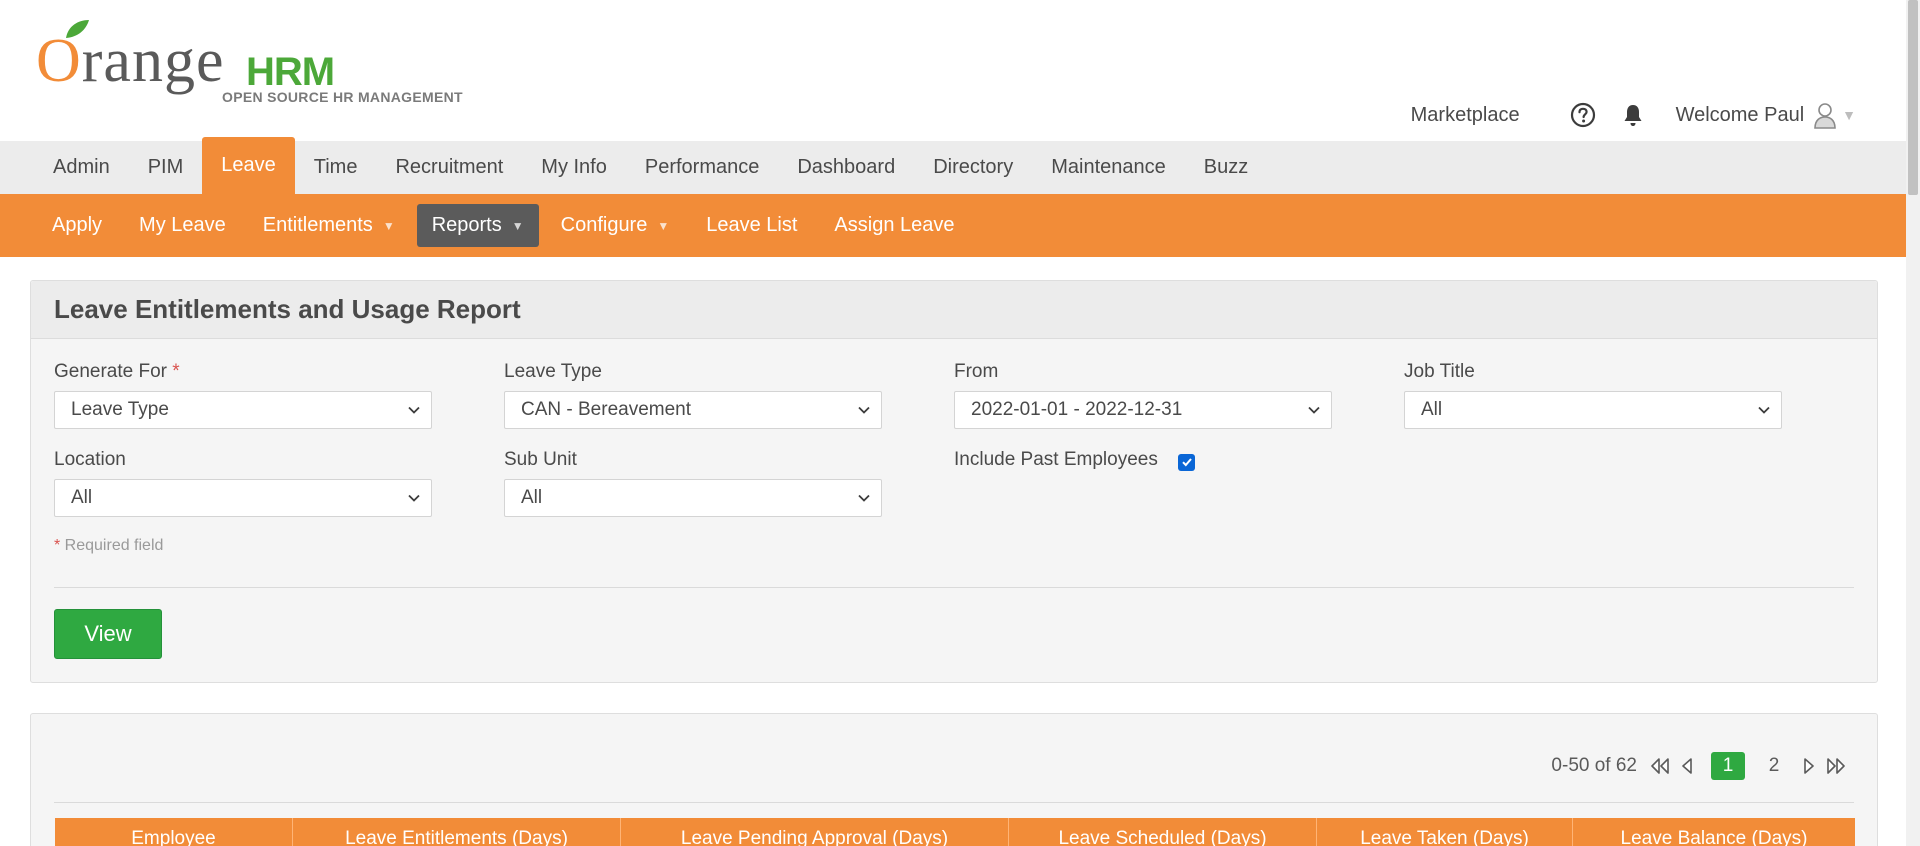 This screenshot has height=846, width=1920. I want to click on job-title-value: All, so click(1432, 409).